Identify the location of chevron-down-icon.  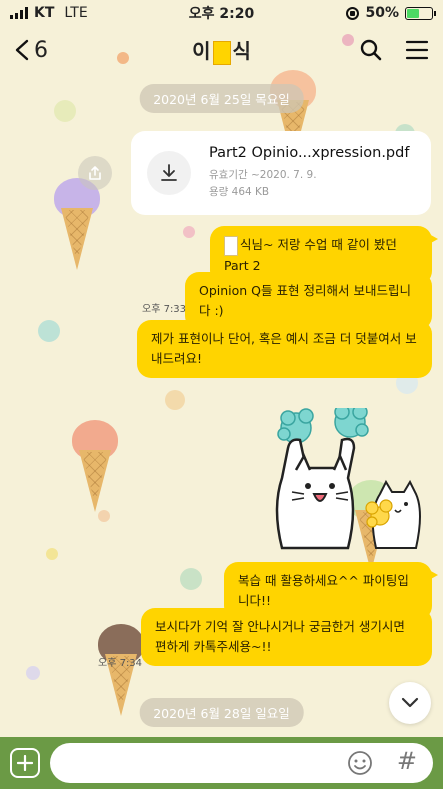
(410, 702).